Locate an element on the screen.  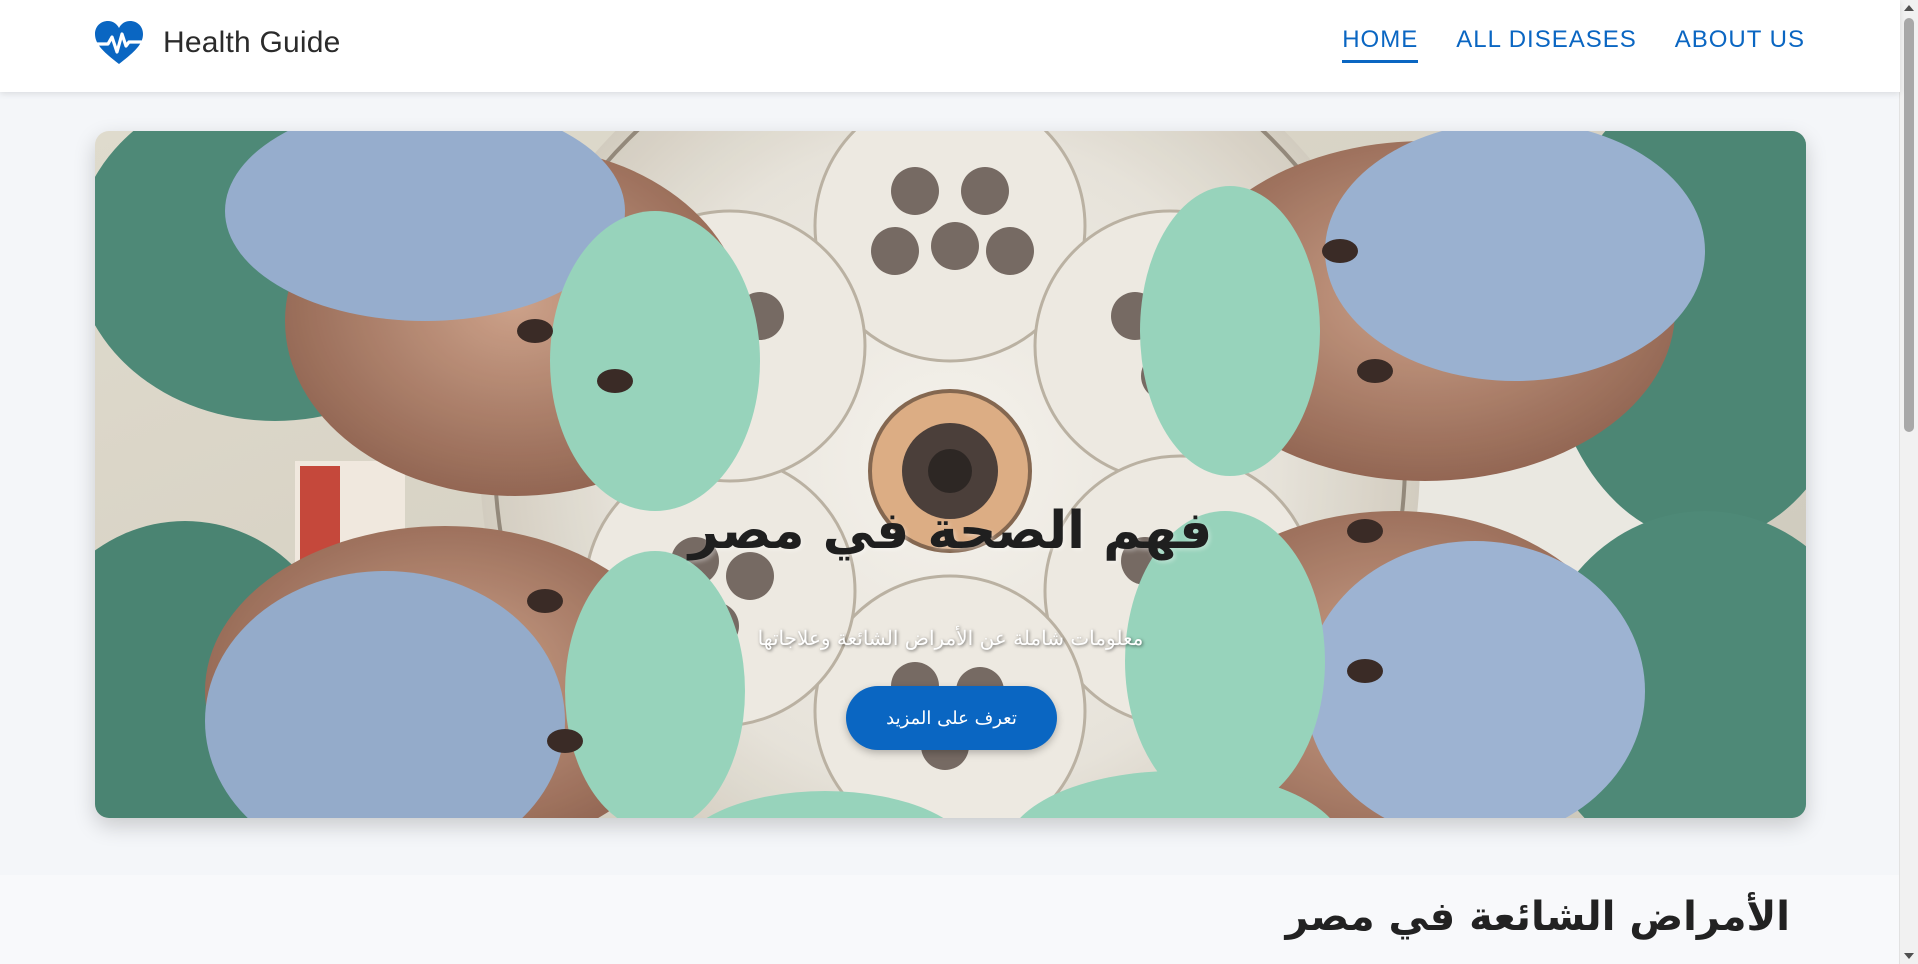
scroll-up-arrow-icon is located at coordinates (1909, 8).